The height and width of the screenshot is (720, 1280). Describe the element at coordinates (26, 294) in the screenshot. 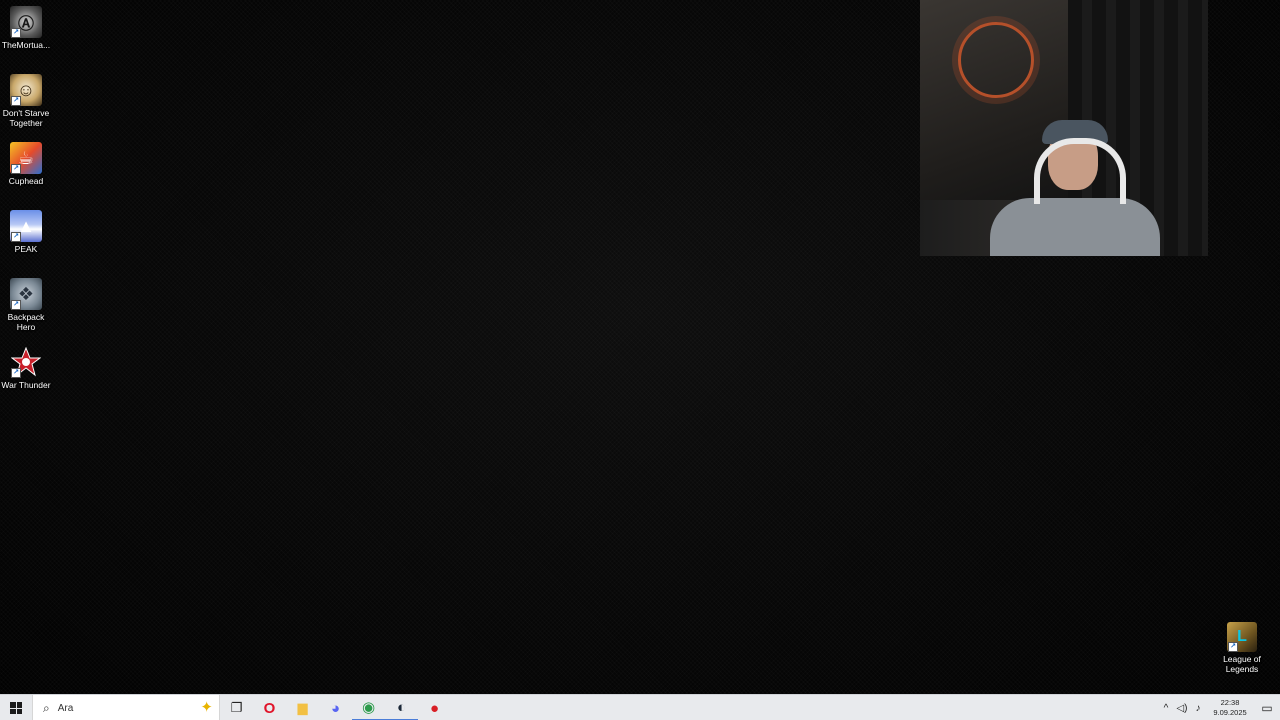

I see `backpack-hero-icon: ❖ ↗` at that location.